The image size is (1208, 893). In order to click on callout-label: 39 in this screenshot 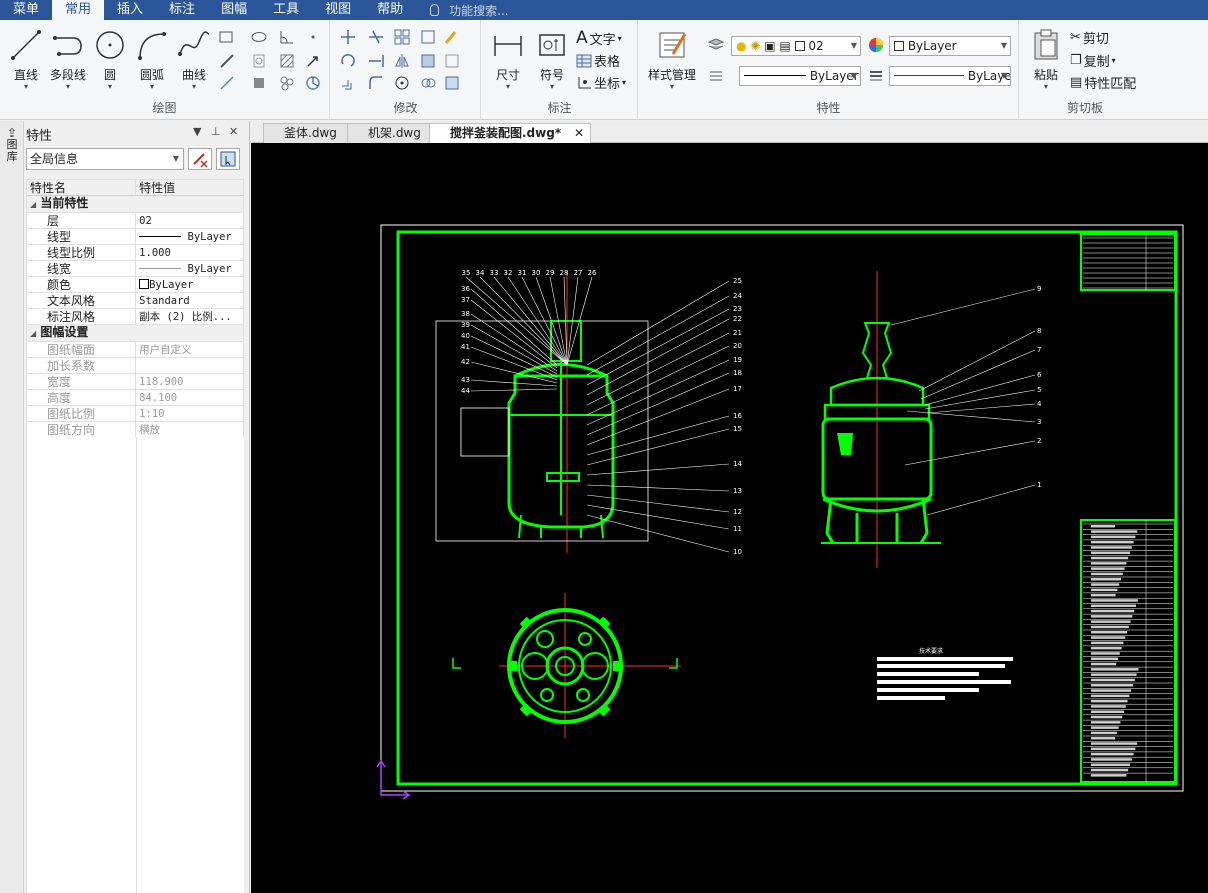, I will do `click(465, 325)`.